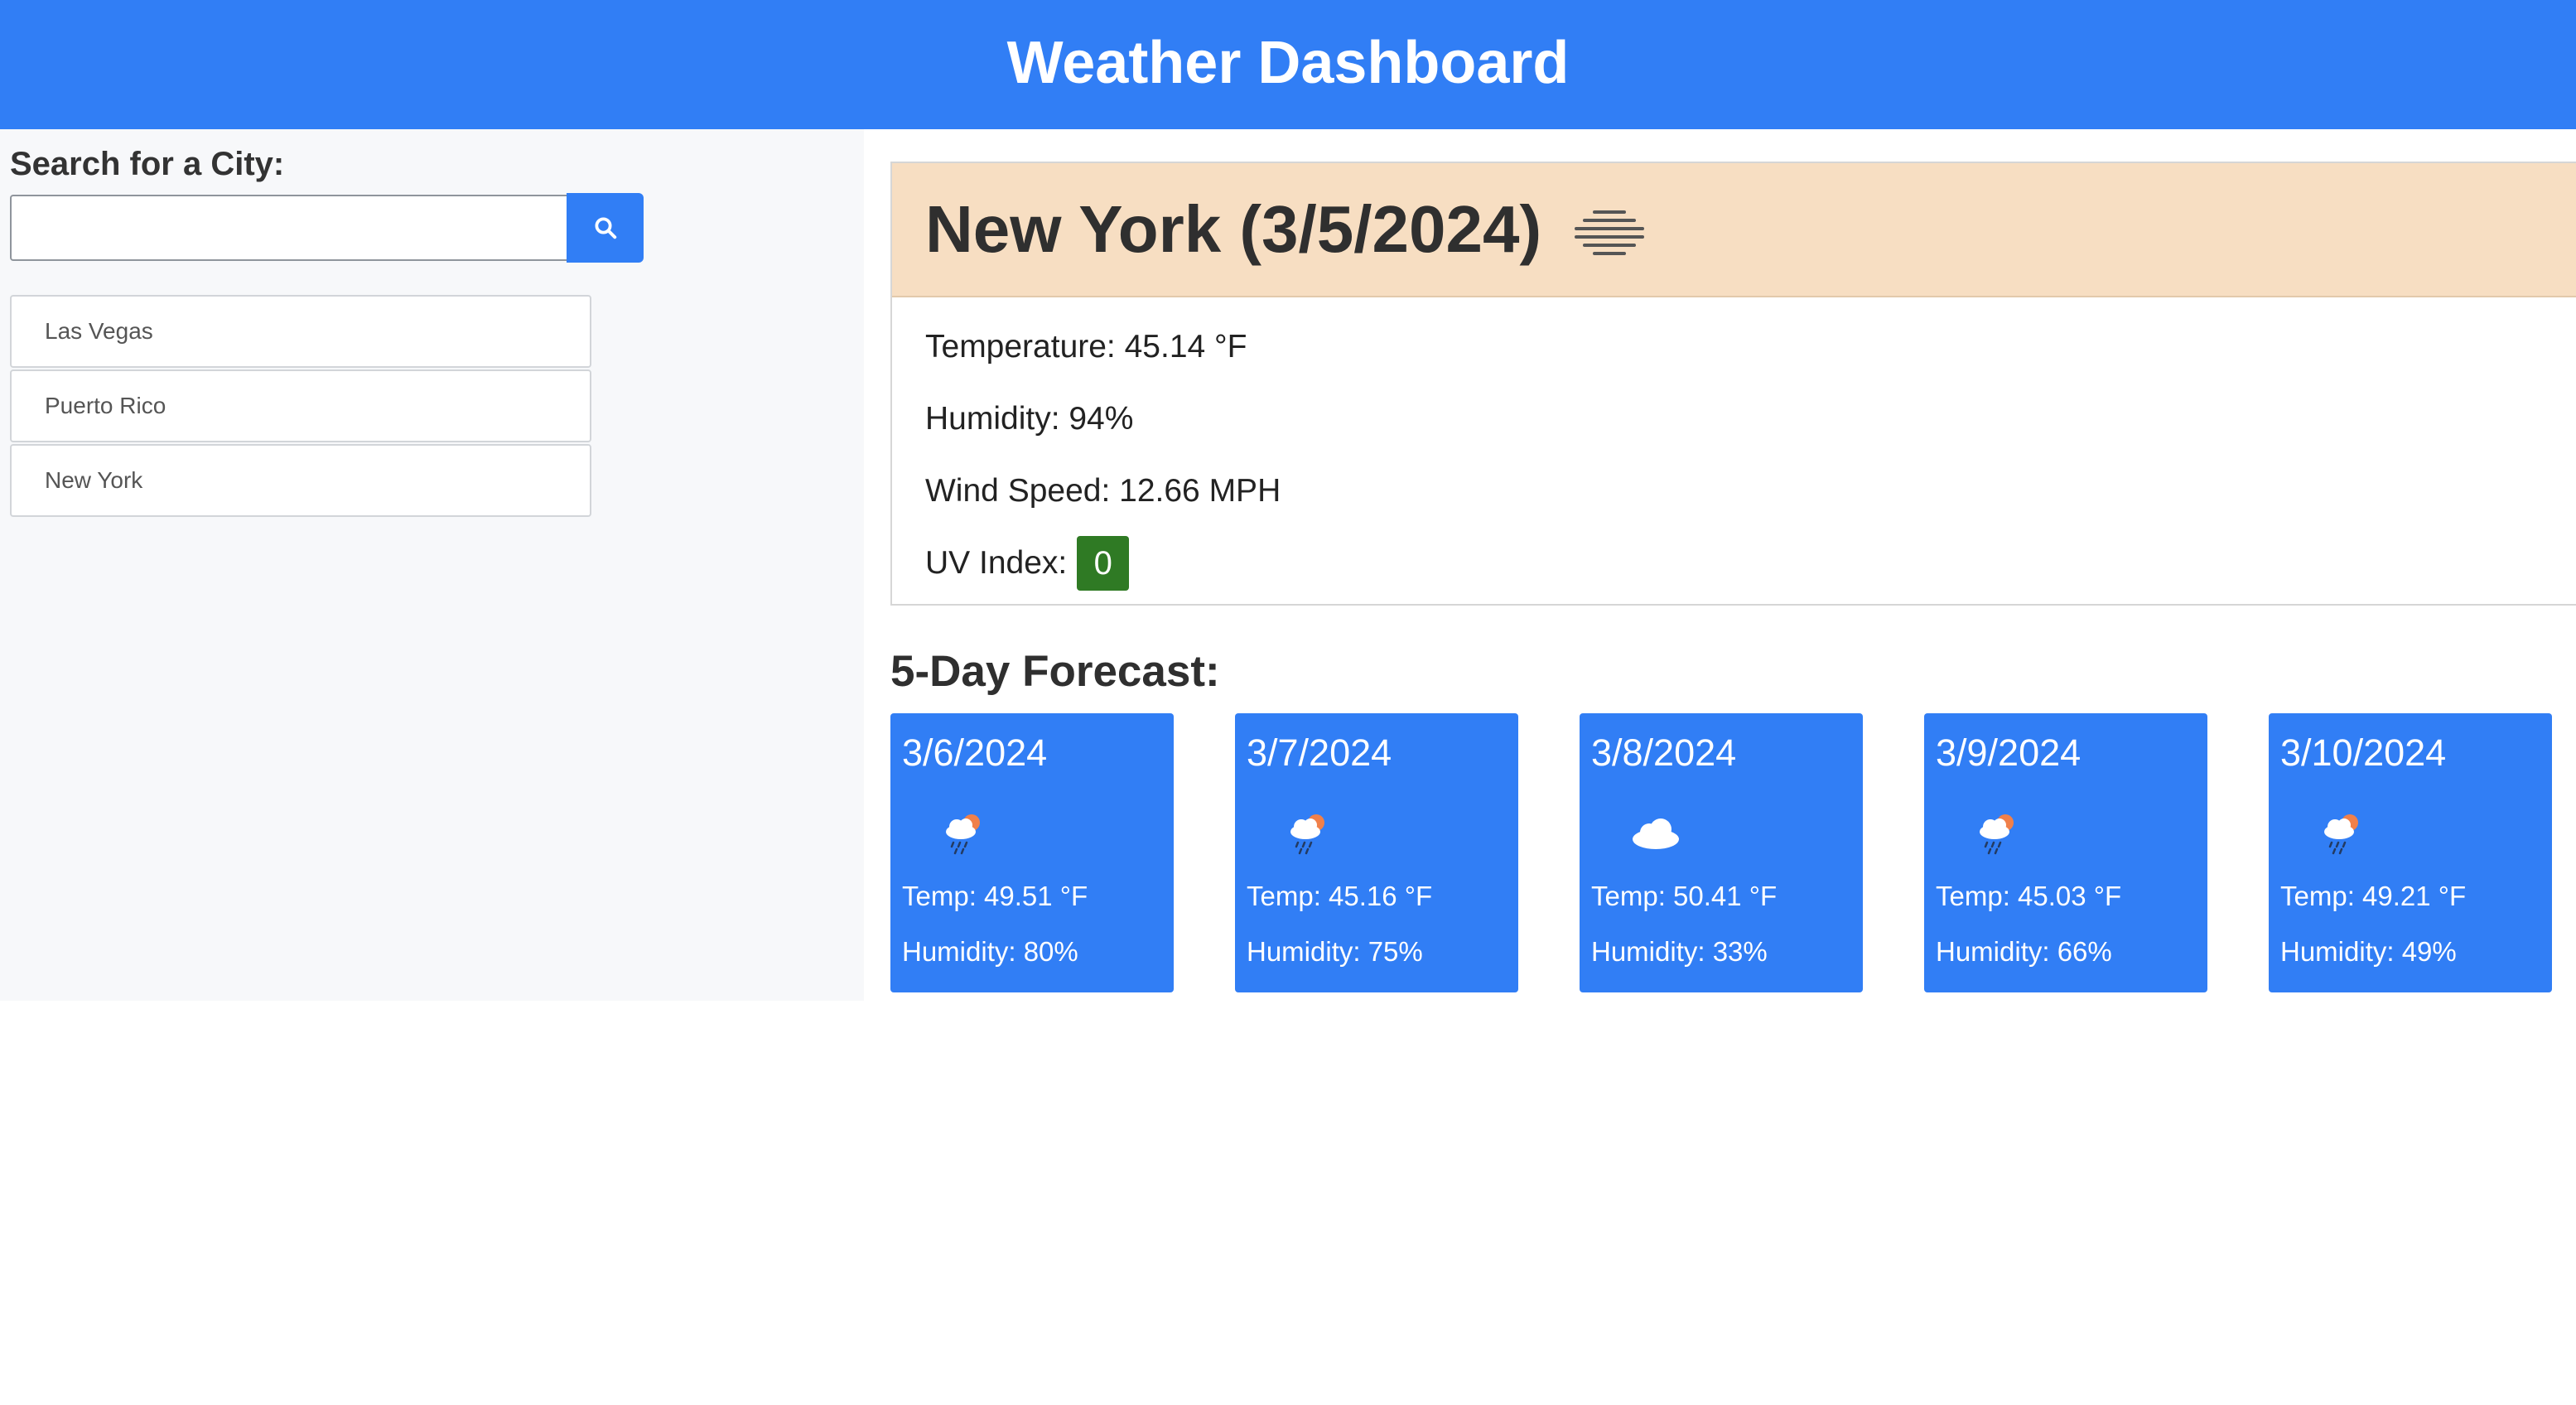 This screenshot has width=2576, height=1405. I want to click on forecast-card: 3/9/2024 Temp: 45.03 °F Humidity: 66%, so click(2065, 852).